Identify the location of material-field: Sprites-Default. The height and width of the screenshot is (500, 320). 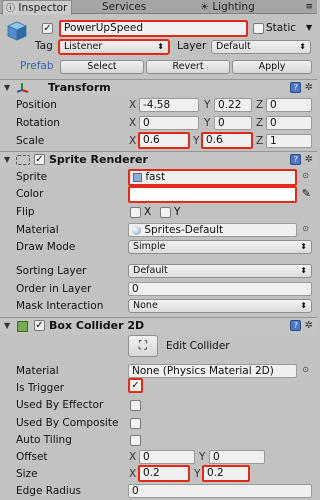
(212, 230).